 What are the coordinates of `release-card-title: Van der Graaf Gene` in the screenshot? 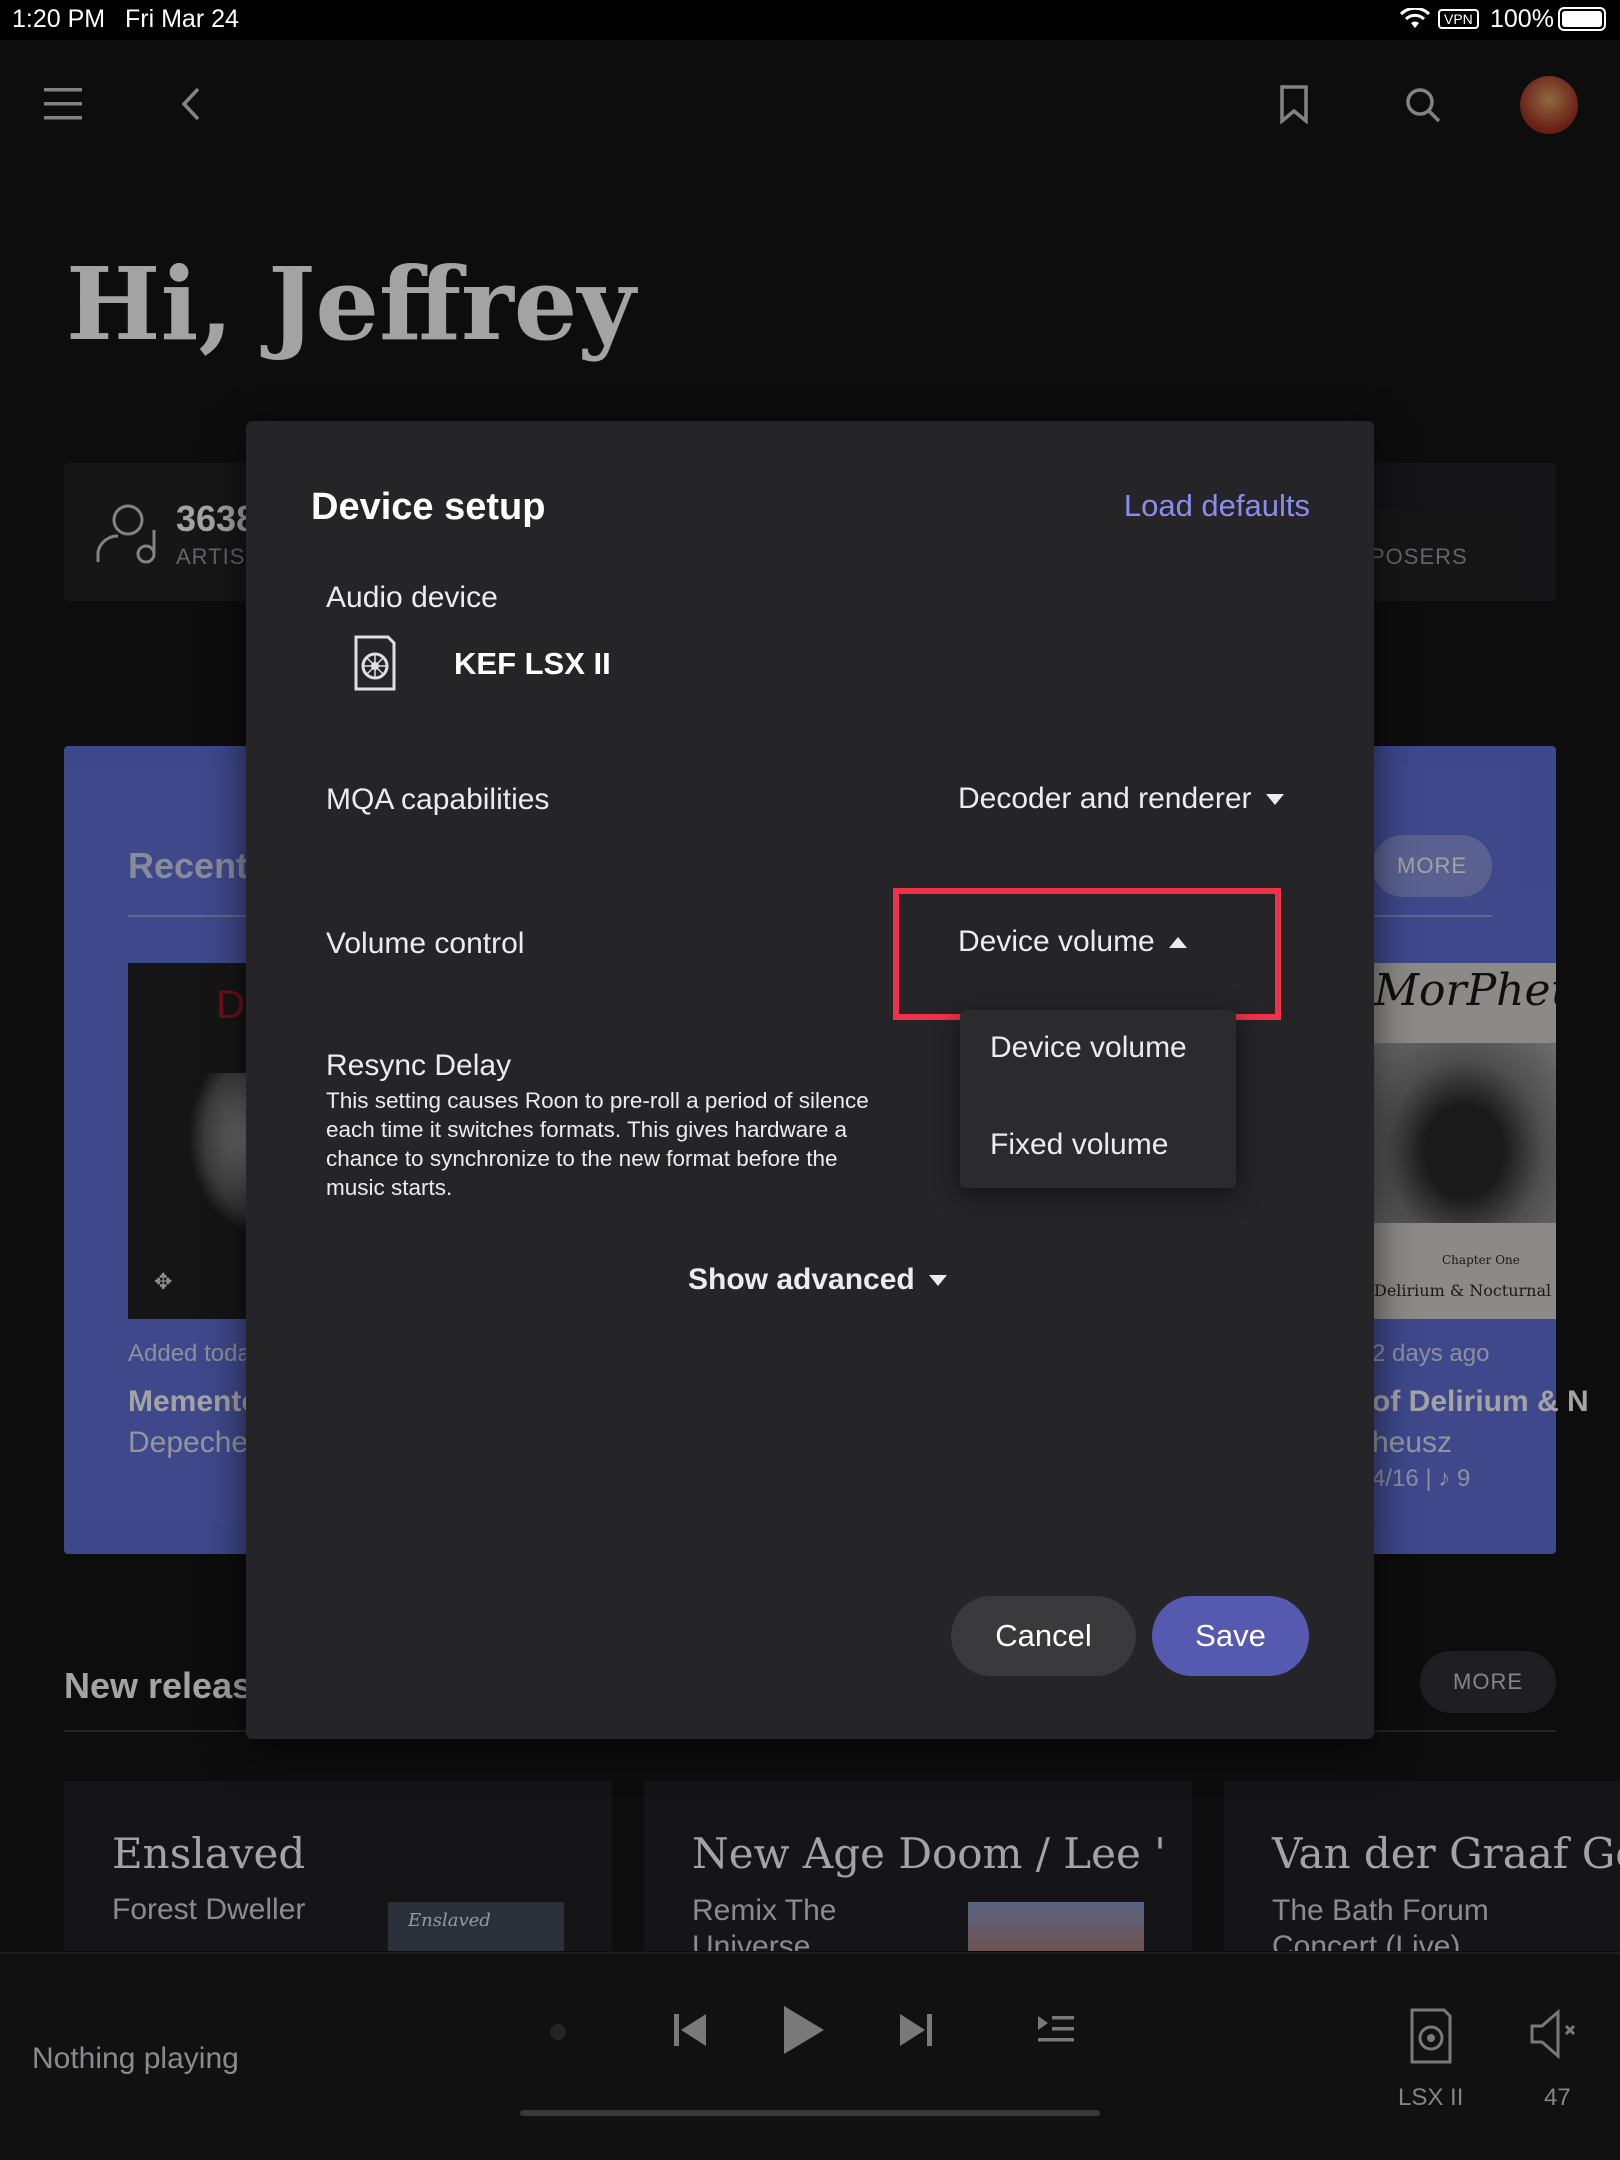 It's located at (1446, 1853).